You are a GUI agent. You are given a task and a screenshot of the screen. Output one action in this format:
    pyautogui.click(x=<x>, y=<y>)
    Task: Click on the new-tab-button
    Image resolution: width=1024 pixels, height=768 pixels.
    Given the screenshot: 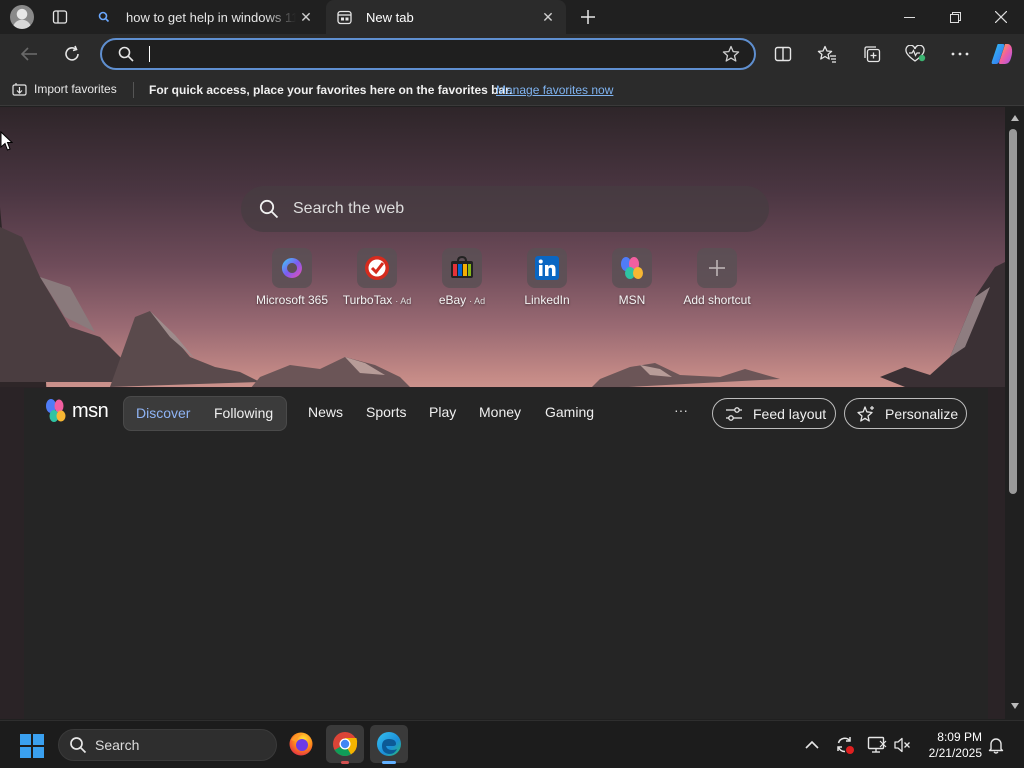 What is the action you would take?
    pyautogui.click(x=588, y=17)
    